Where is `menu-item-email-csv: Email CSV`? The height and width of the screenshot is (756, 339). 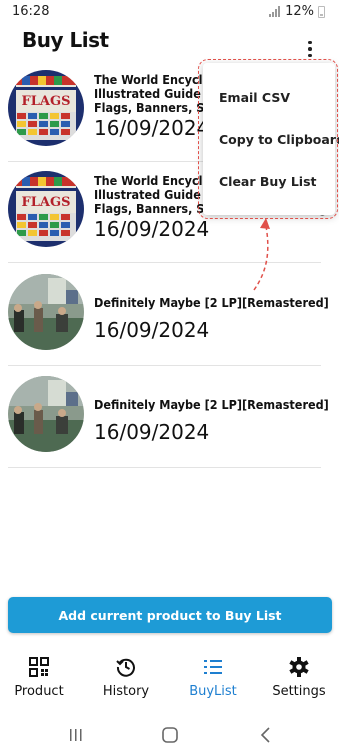 menu-item-email-csv: Email CSV is located at coordinates (254, 97).